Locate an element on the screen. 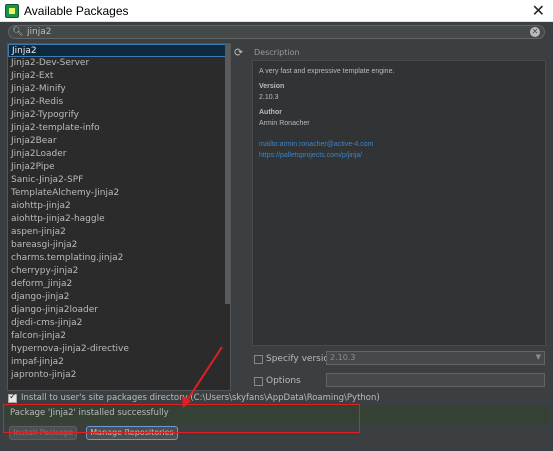 This screenshot has width=553, height=451. clear-icon: ✕ is located at coordinates (535, 32).